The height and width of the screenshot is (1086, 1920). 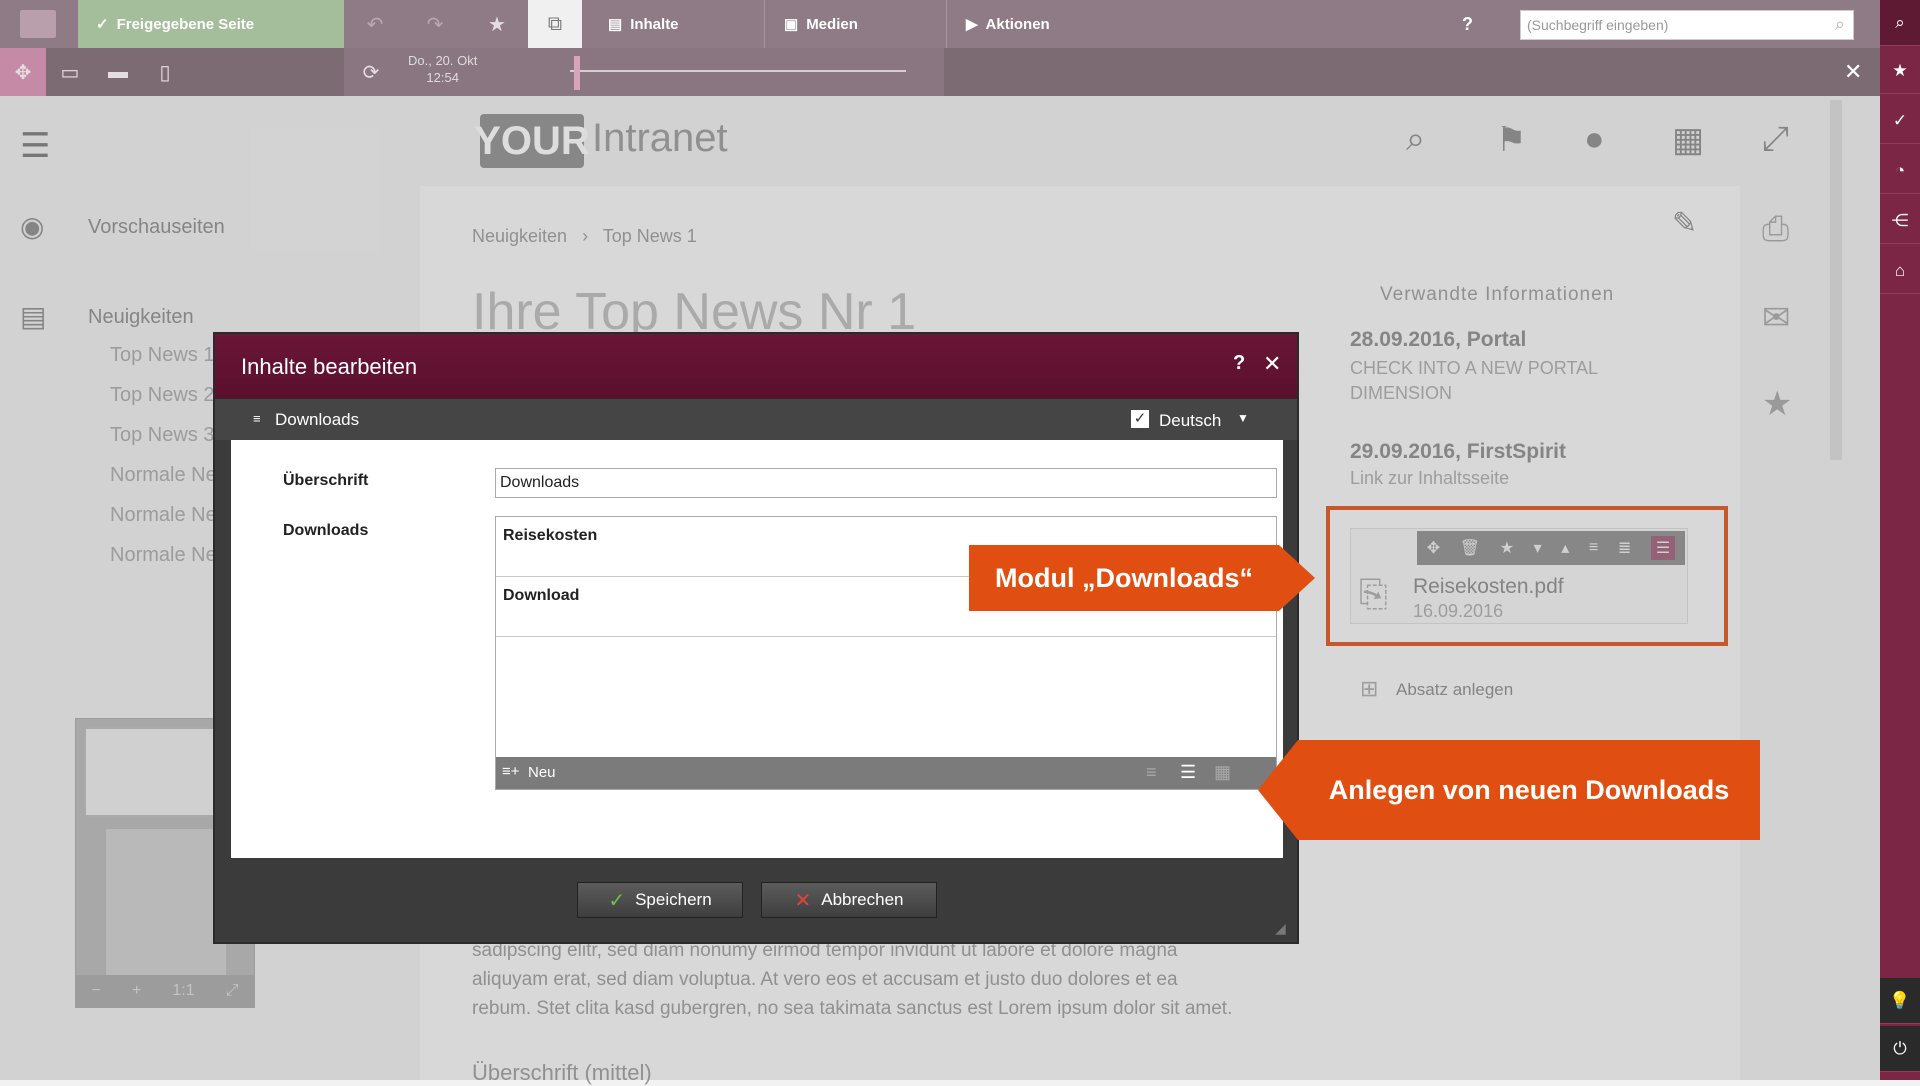 What do you see at coordinates (1687, 25) in the screenshot?
I see `search-input: (Suchbegriff eingeben) ⌕` at bounding box center [1687, 25].